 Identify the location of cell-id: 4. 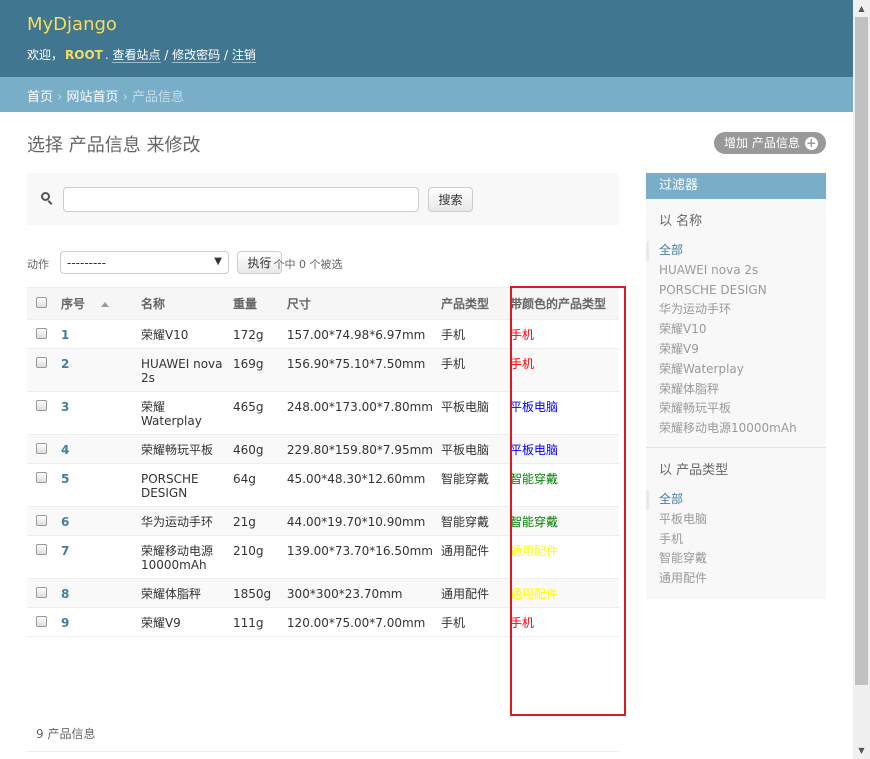
(96, 449).